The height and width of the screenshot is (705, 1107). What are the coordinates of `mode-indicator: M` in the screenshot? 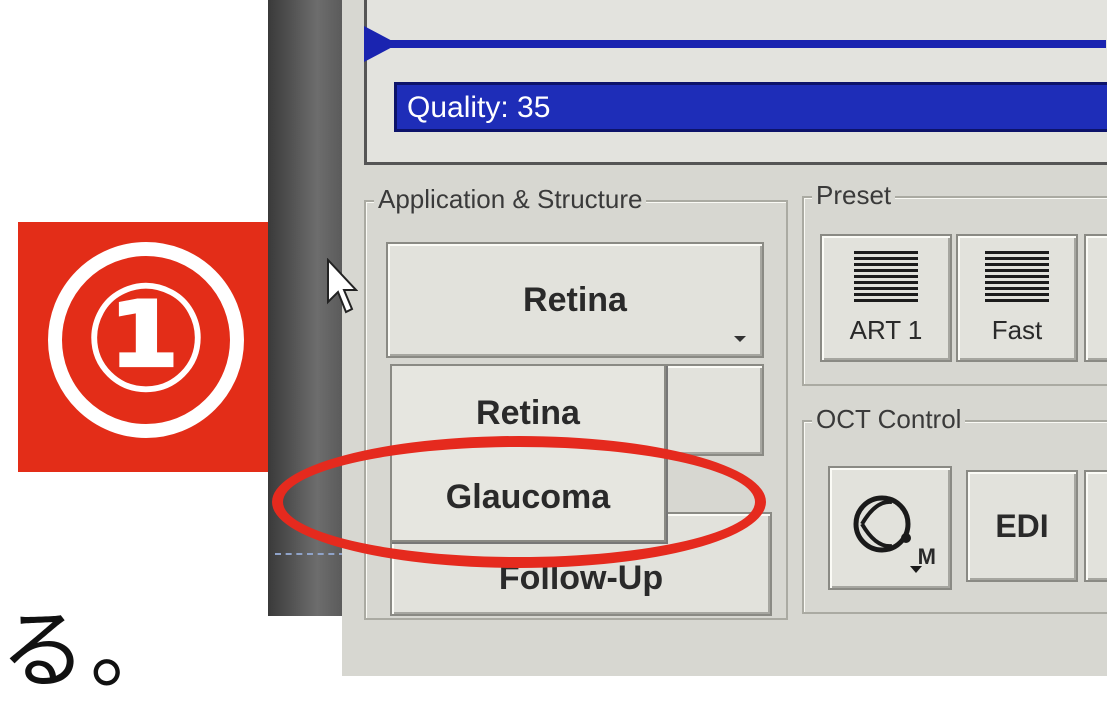 It's located at (926, 556).